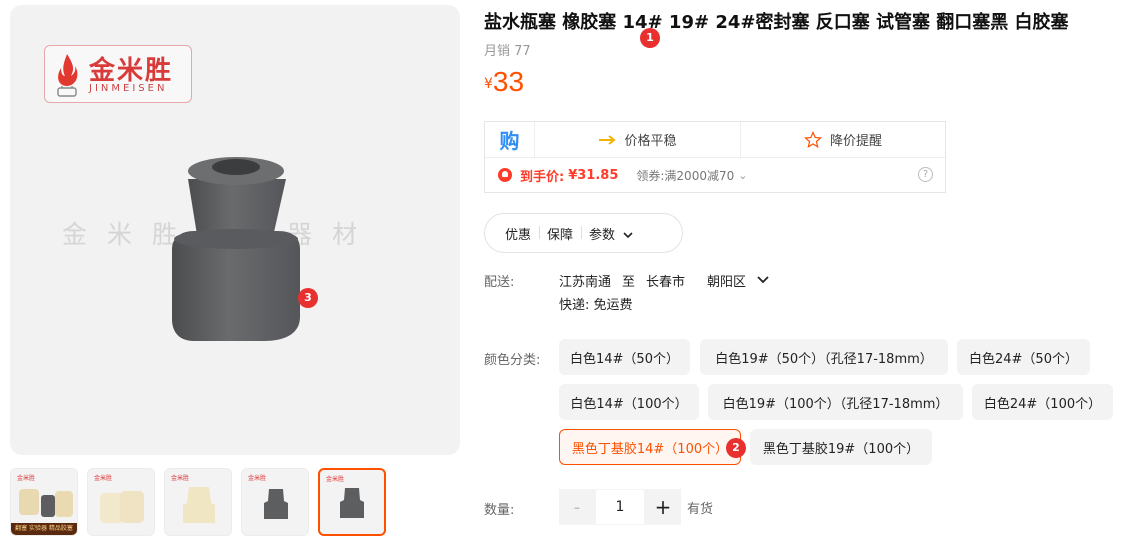 This screenshot has width=1123, height=547. Describe the element at coordinates (499, 282) in the screenshot. I see `shipping-label: 配送:` at that location.